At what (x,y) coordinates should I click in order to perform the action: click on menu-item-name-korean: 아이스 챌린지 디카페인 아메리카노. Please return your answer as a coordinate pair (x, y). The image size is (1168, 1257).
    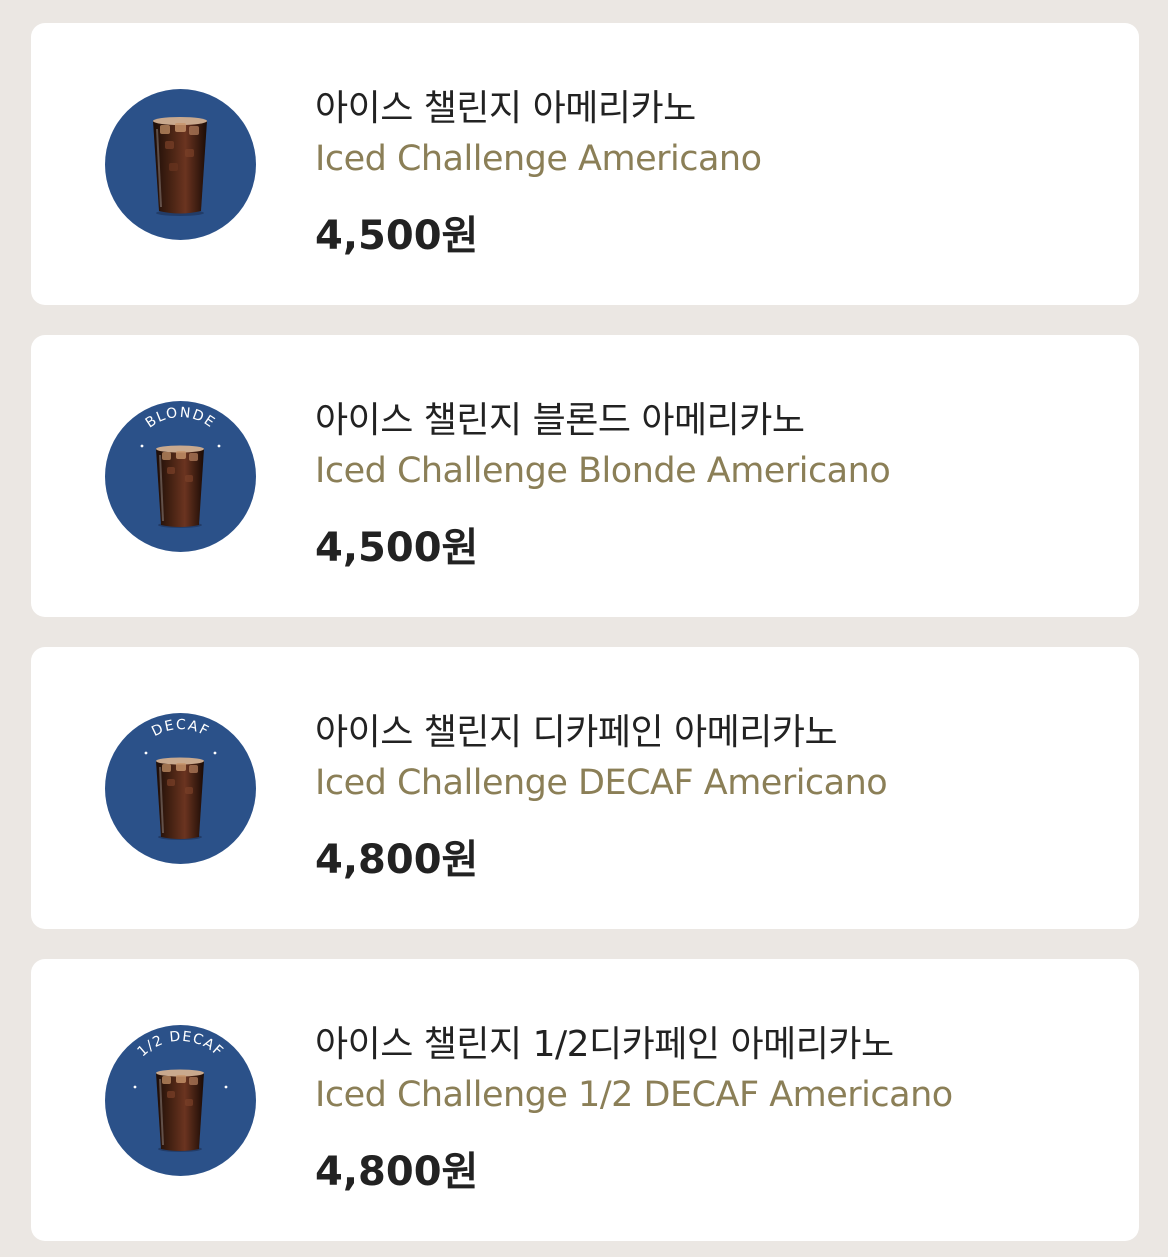
    Looking at the image, I should click on (576, 732).